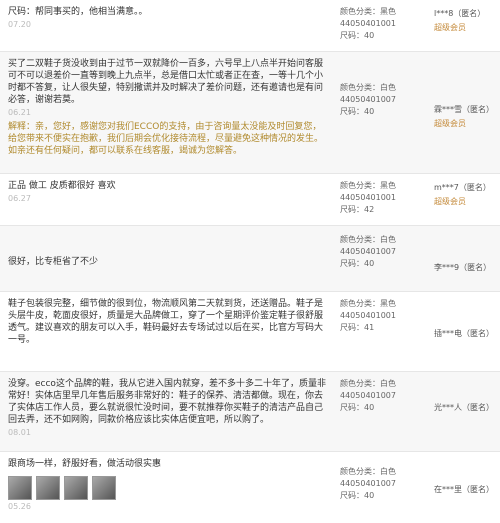  I want to click on reviewer-name: l***8（匿名）, so click(466, 14).